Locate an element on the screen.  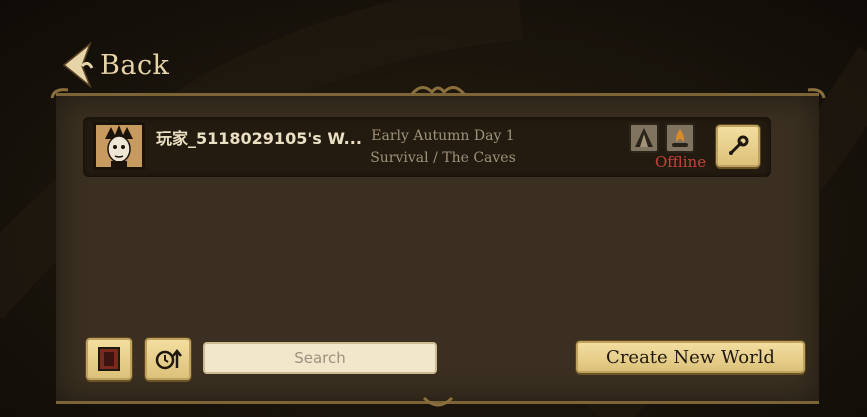
create-new-world-label: Create New World is located at coordinates (690, 357).